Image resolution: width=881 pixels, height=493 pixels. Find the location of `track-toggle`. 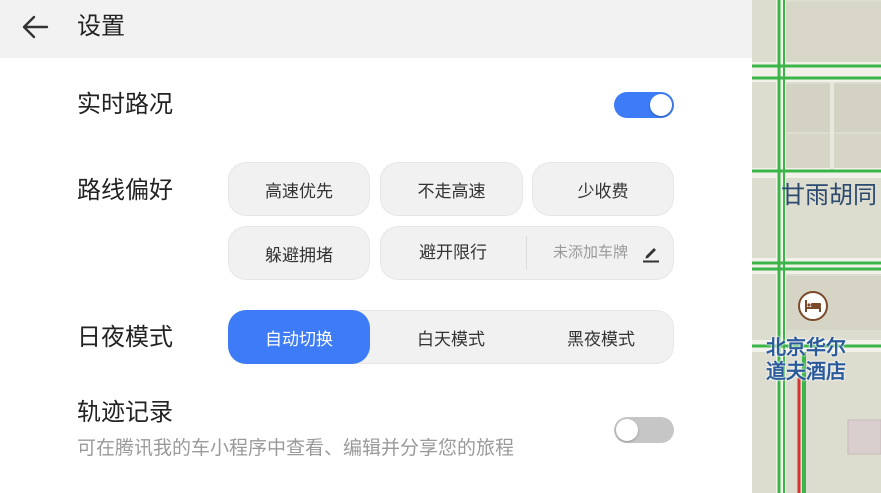

track-toggle is located at coordinates (644, 430).